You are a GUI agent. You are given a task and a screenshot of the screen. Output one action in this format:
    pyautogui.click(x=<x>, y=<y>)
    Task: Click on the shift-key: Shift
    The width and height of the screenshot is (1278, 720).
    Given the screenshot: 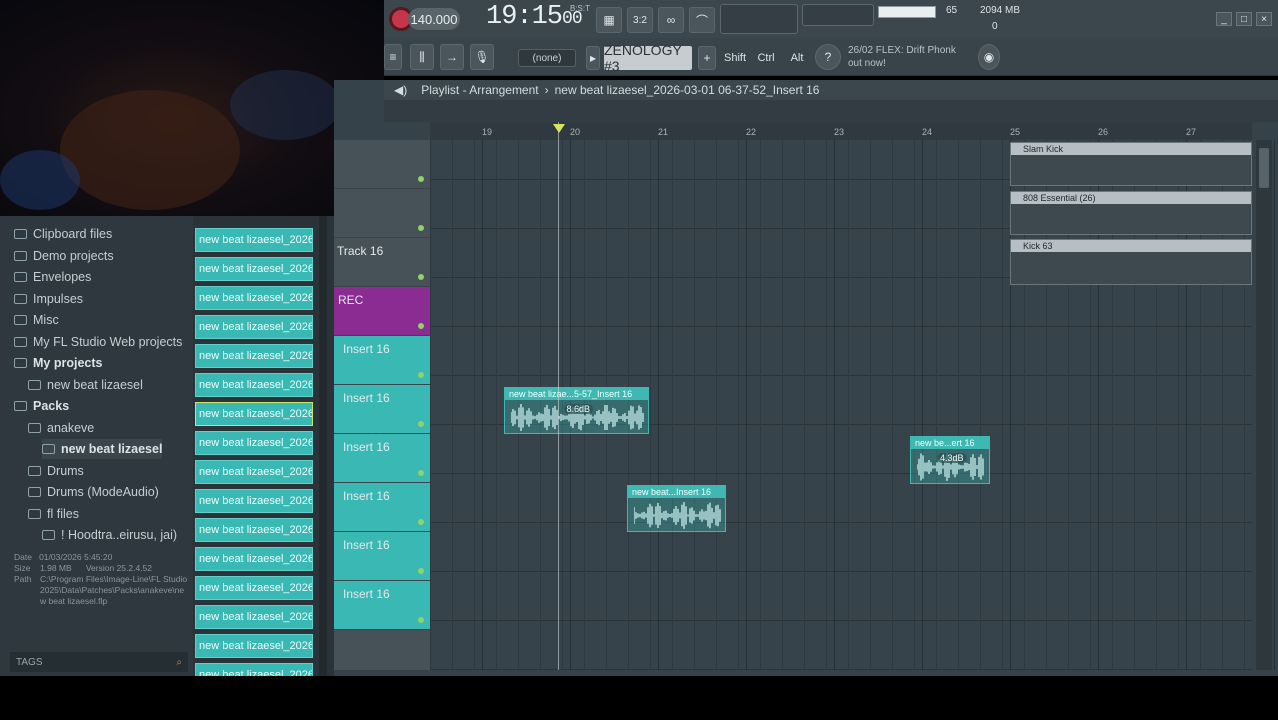 What is the action you would take?
    pyautogui.click(x=735, y=58)
    